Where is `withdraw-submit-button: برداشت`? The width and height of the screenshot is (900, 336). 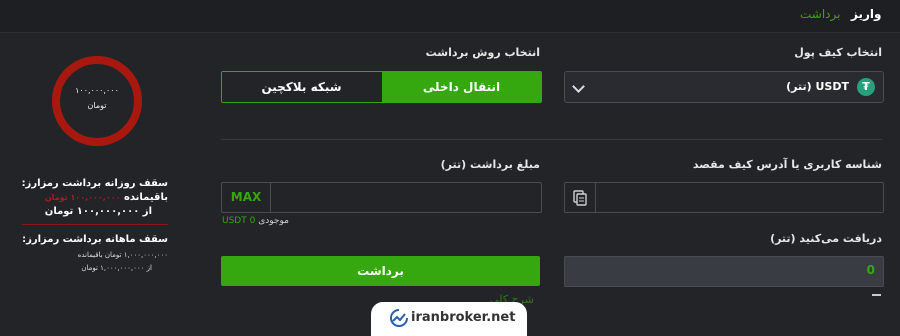 withdraw-submit-button: برداشت is located at coordinates (380, 271).